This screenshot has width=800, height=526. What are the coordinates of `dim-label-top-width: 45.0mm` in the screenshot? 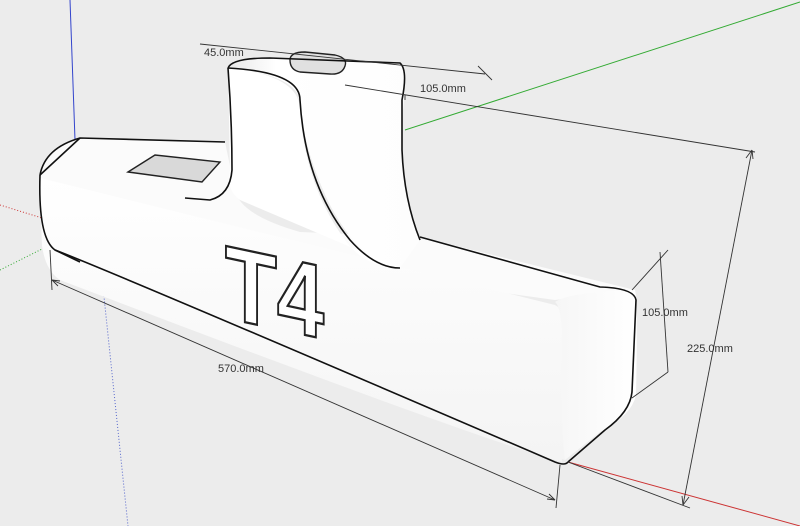 It's located at (224, 53).